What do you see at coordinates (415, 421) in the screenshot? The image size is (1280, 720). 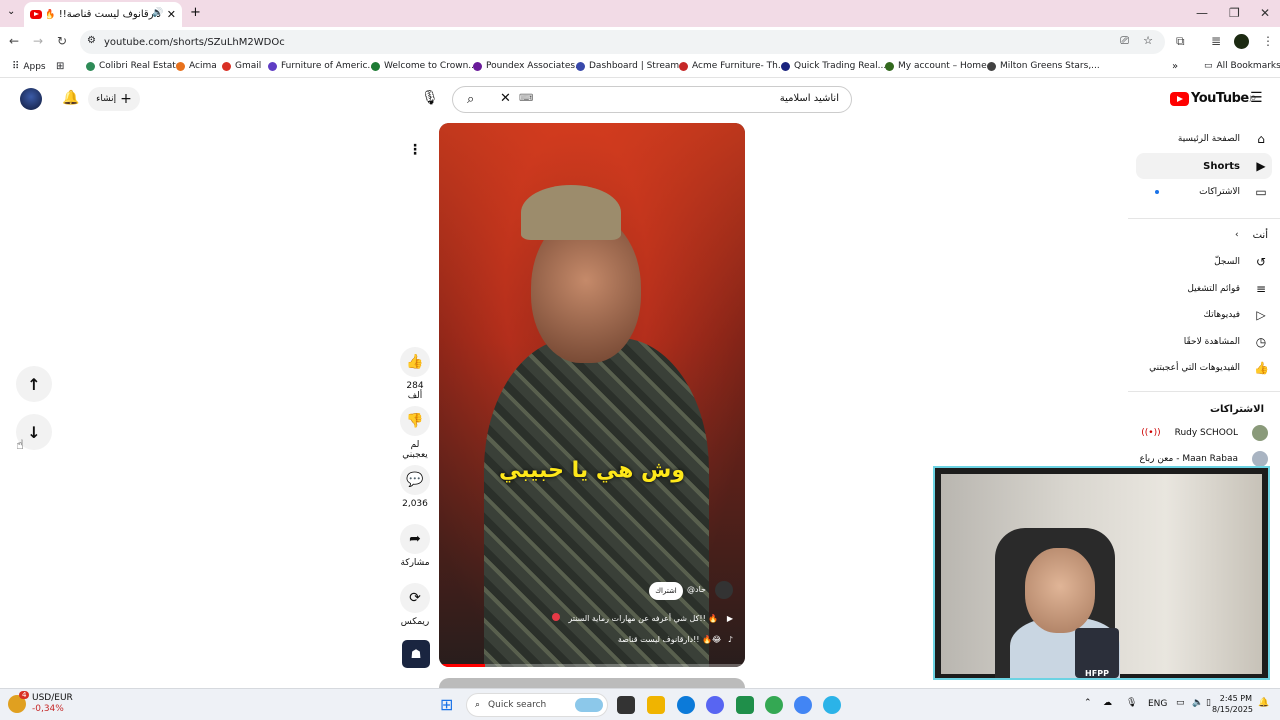 I see `thumbs-down-icon: 👎` at bounding box center [415, 421].